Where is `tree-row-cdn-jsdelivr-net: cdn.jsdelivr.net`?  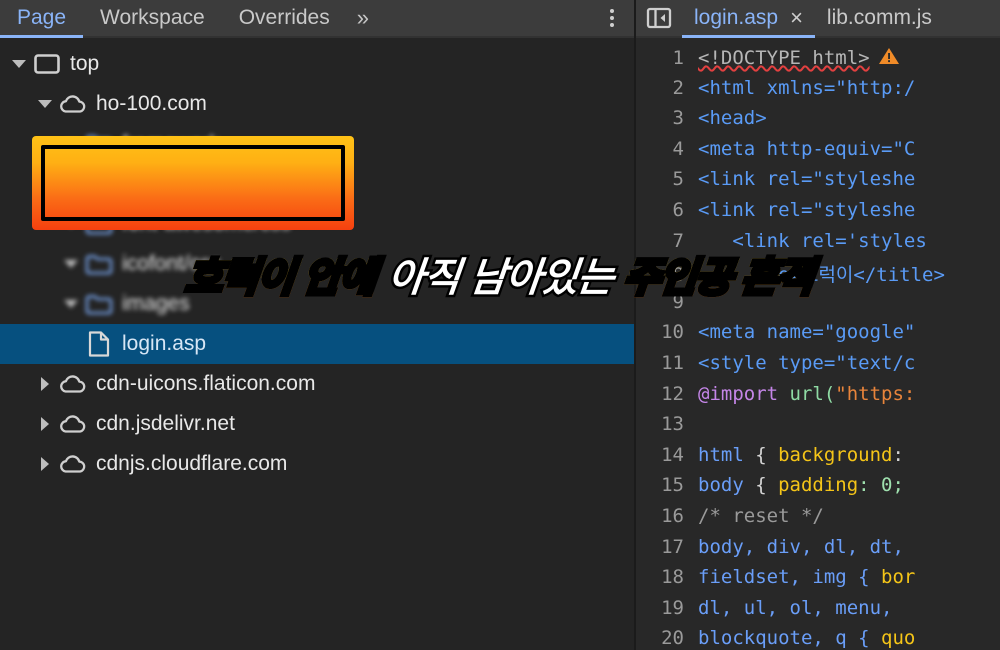
tree-row-cdn-jsdelivr-net: cdn.jsdelivr.net is located at coordinates (317, 424).